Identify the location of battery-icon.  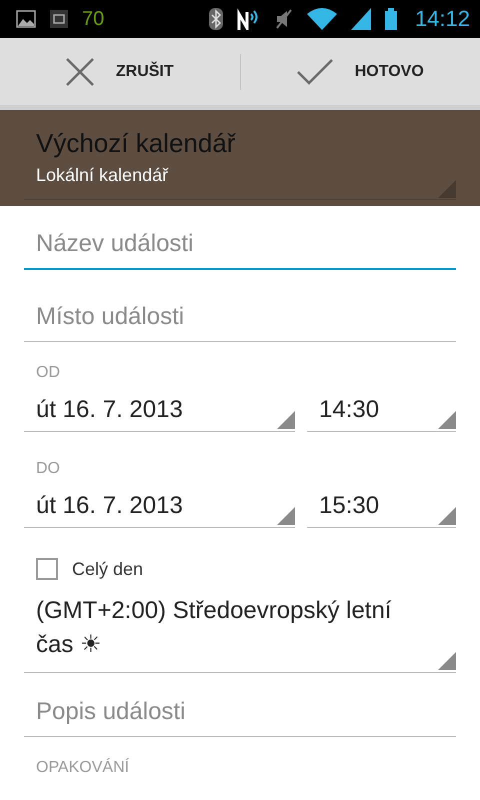
(390, 19).